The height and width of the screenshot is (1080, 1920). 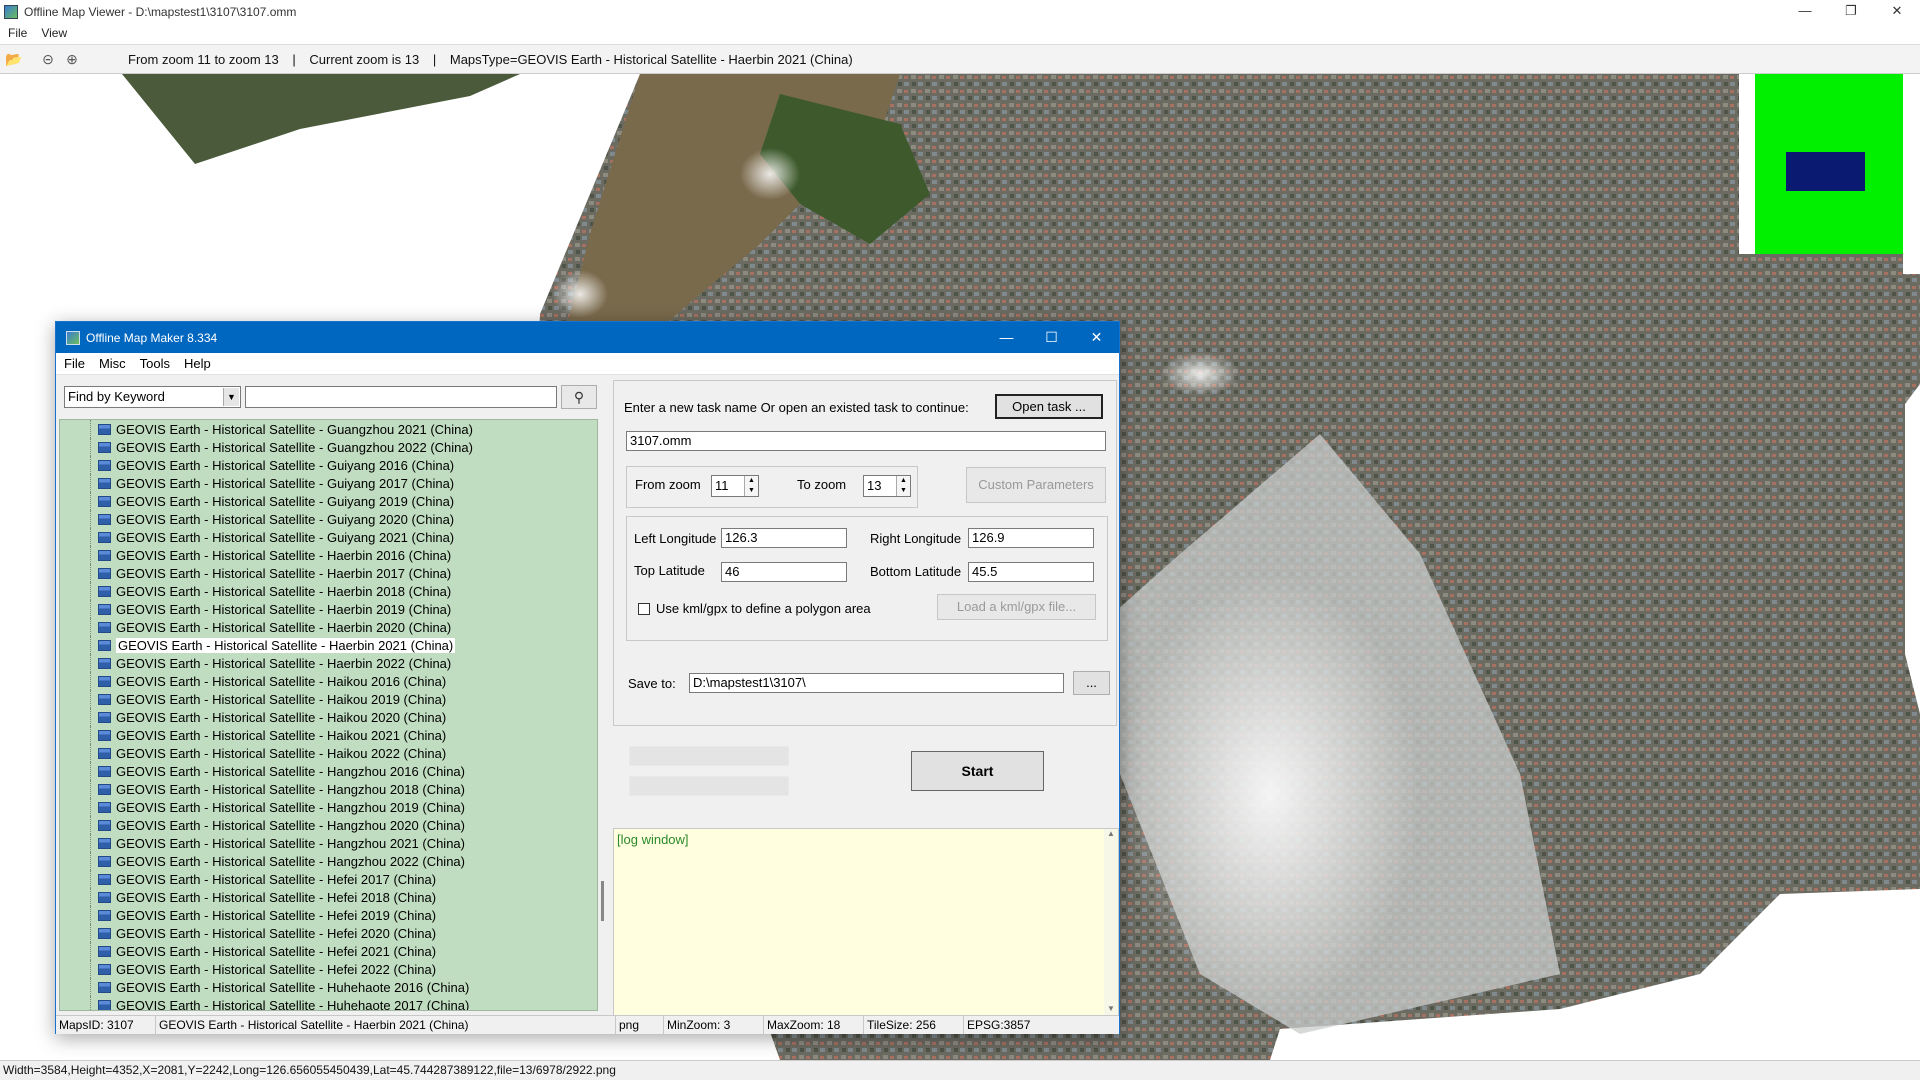 What do you see at coordinates (784, 572) in the screenshot?
I see `top-latitude-input: 46` at bounding box center [784, 572].